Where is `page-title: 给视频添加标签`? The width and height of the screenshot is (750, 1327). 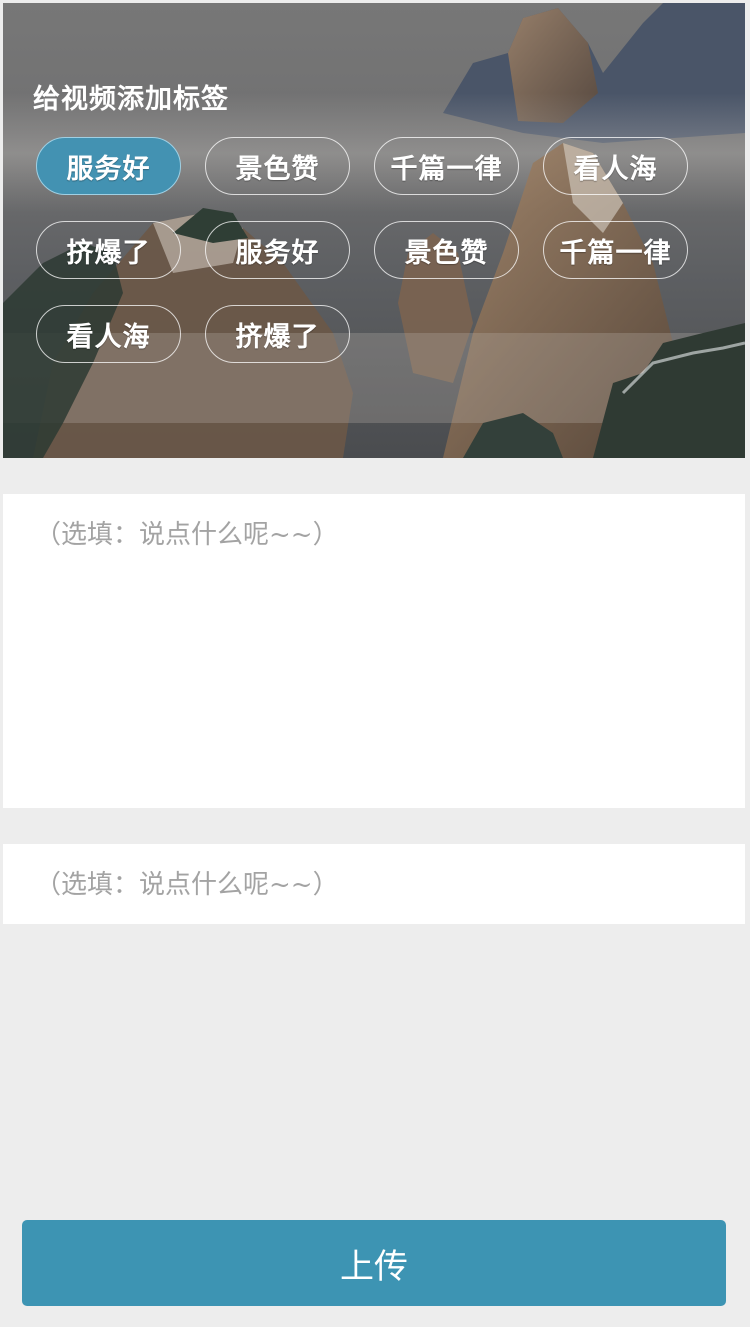 page-title: 给视频添加标签 is located at coordinates (131, 99).